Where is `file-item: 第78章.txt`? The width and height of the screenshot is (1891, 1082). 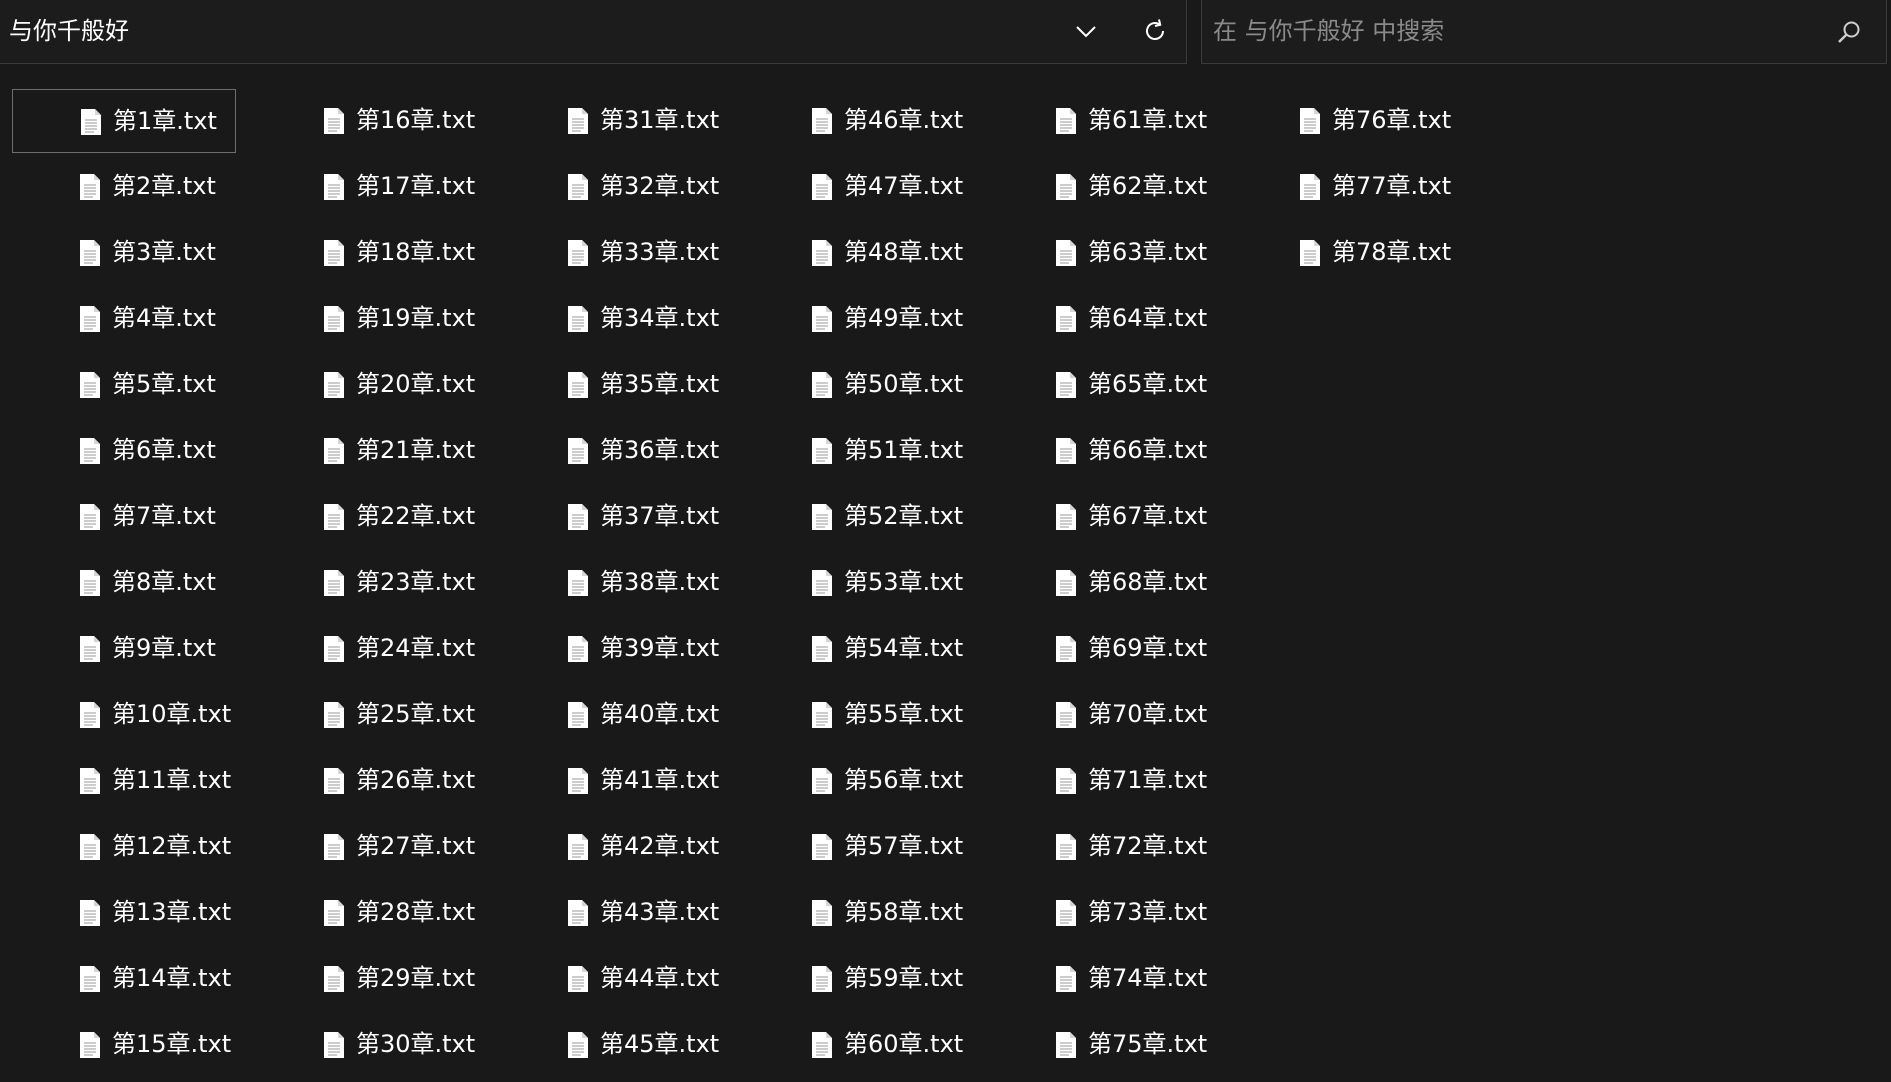
file-item: 第78章.txt is located at coordinates (1344, 253).